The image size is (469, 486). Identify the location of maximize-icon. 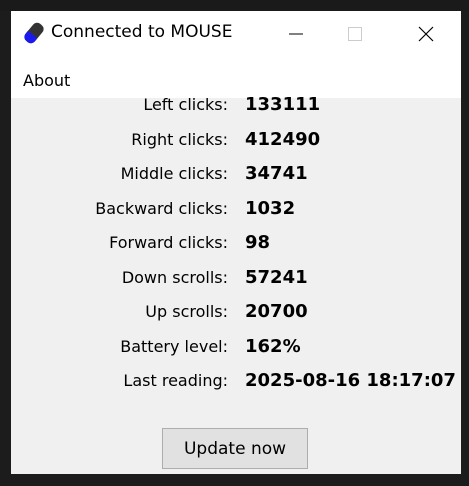
(355, 34).